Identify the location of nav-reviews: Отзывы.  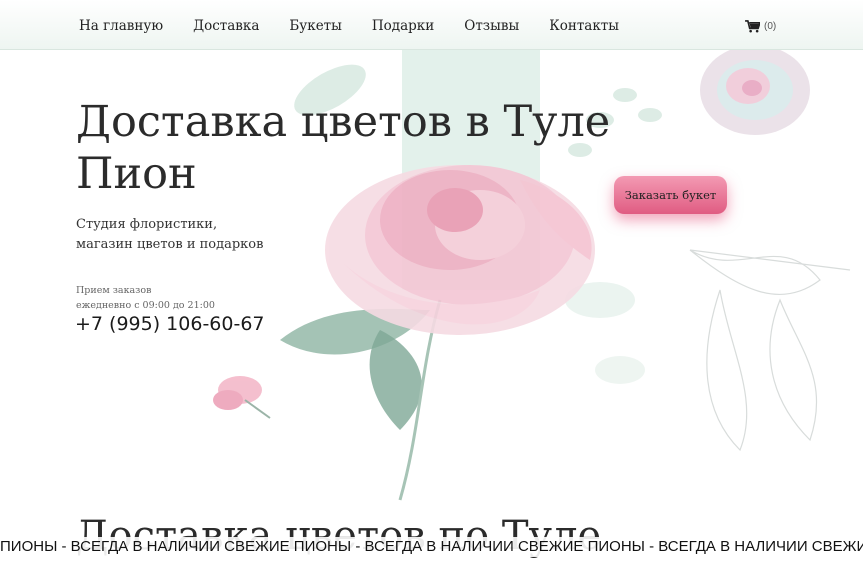
(491, 26).